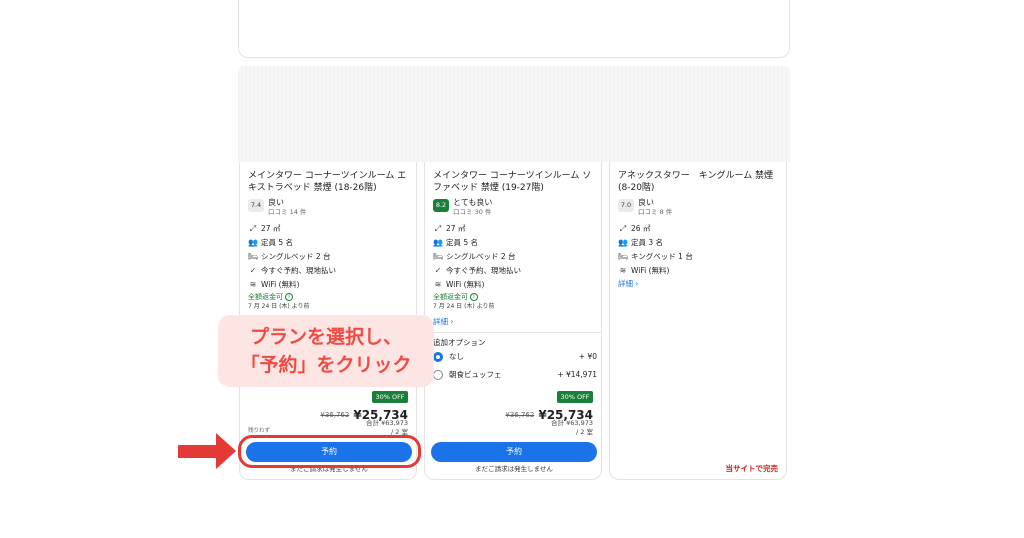  What do you see at coordinates (441, 205) in the screenshot?
I see `rating-score: 8.2` at bounding box center [441, 205].